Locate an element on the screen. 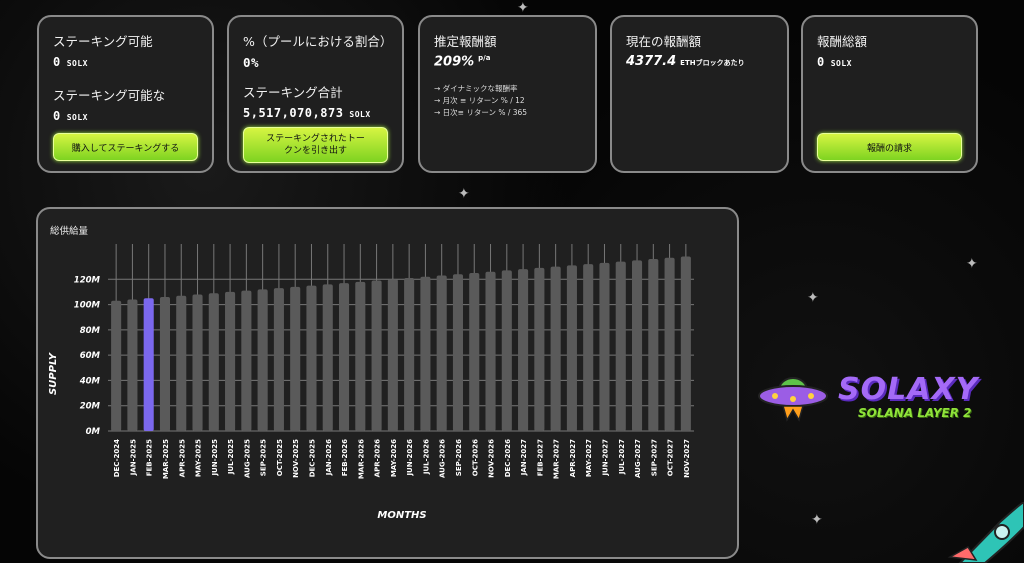  x-tick-label: AUG-2025 is located at coordinates (247, 458).